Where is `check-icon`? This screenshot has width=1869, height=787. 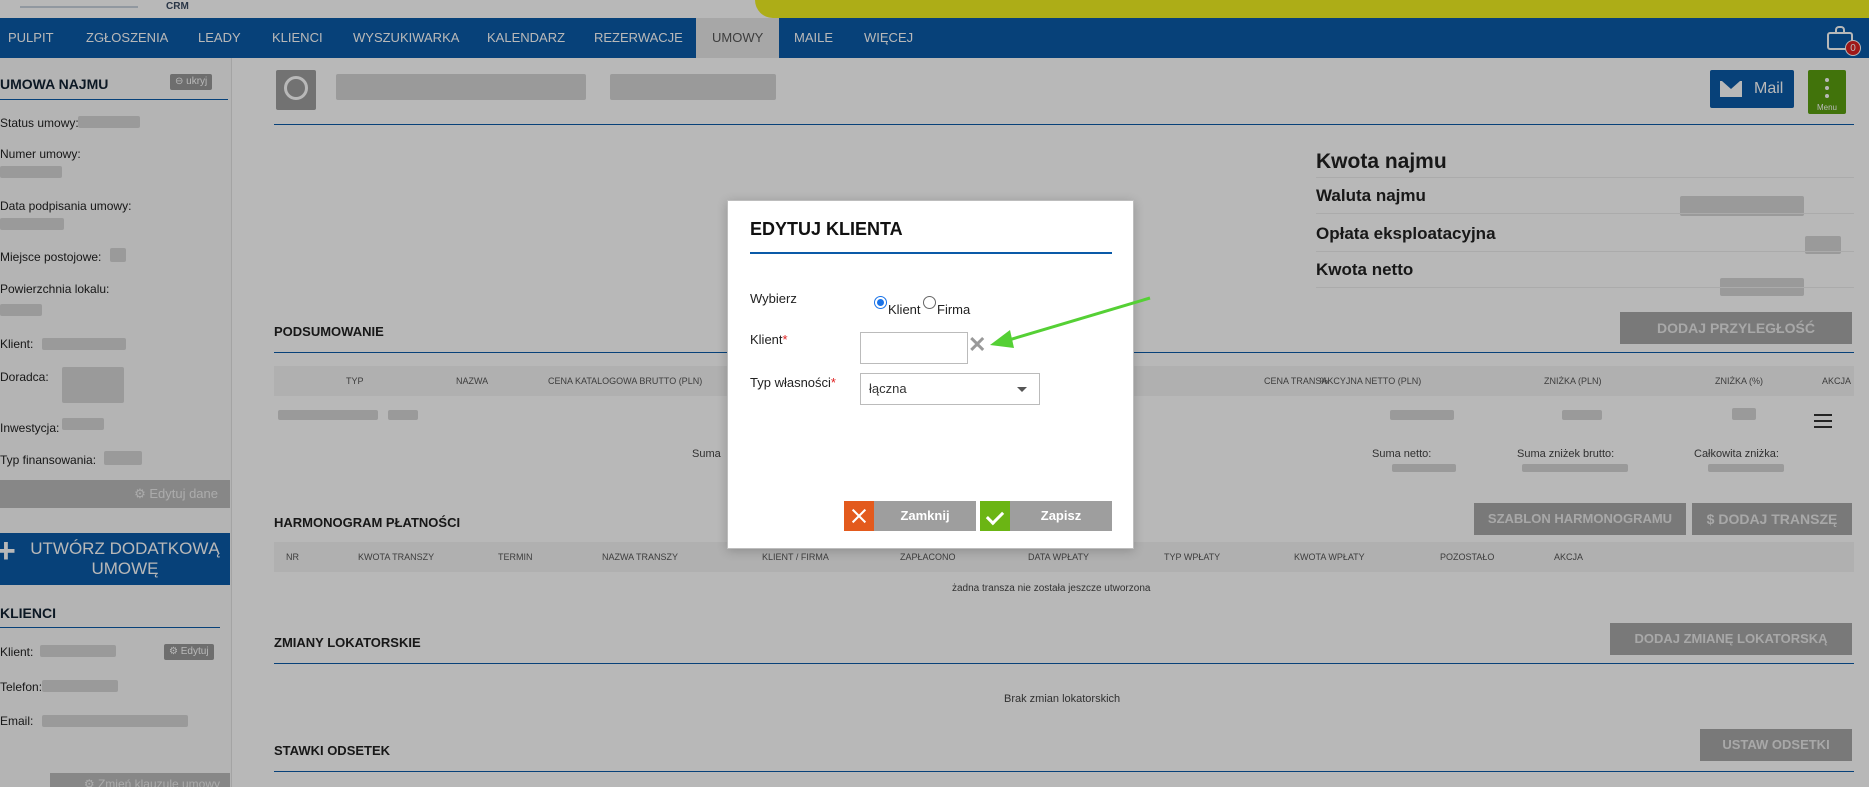
check-icon is located at coordinates (995, 516).